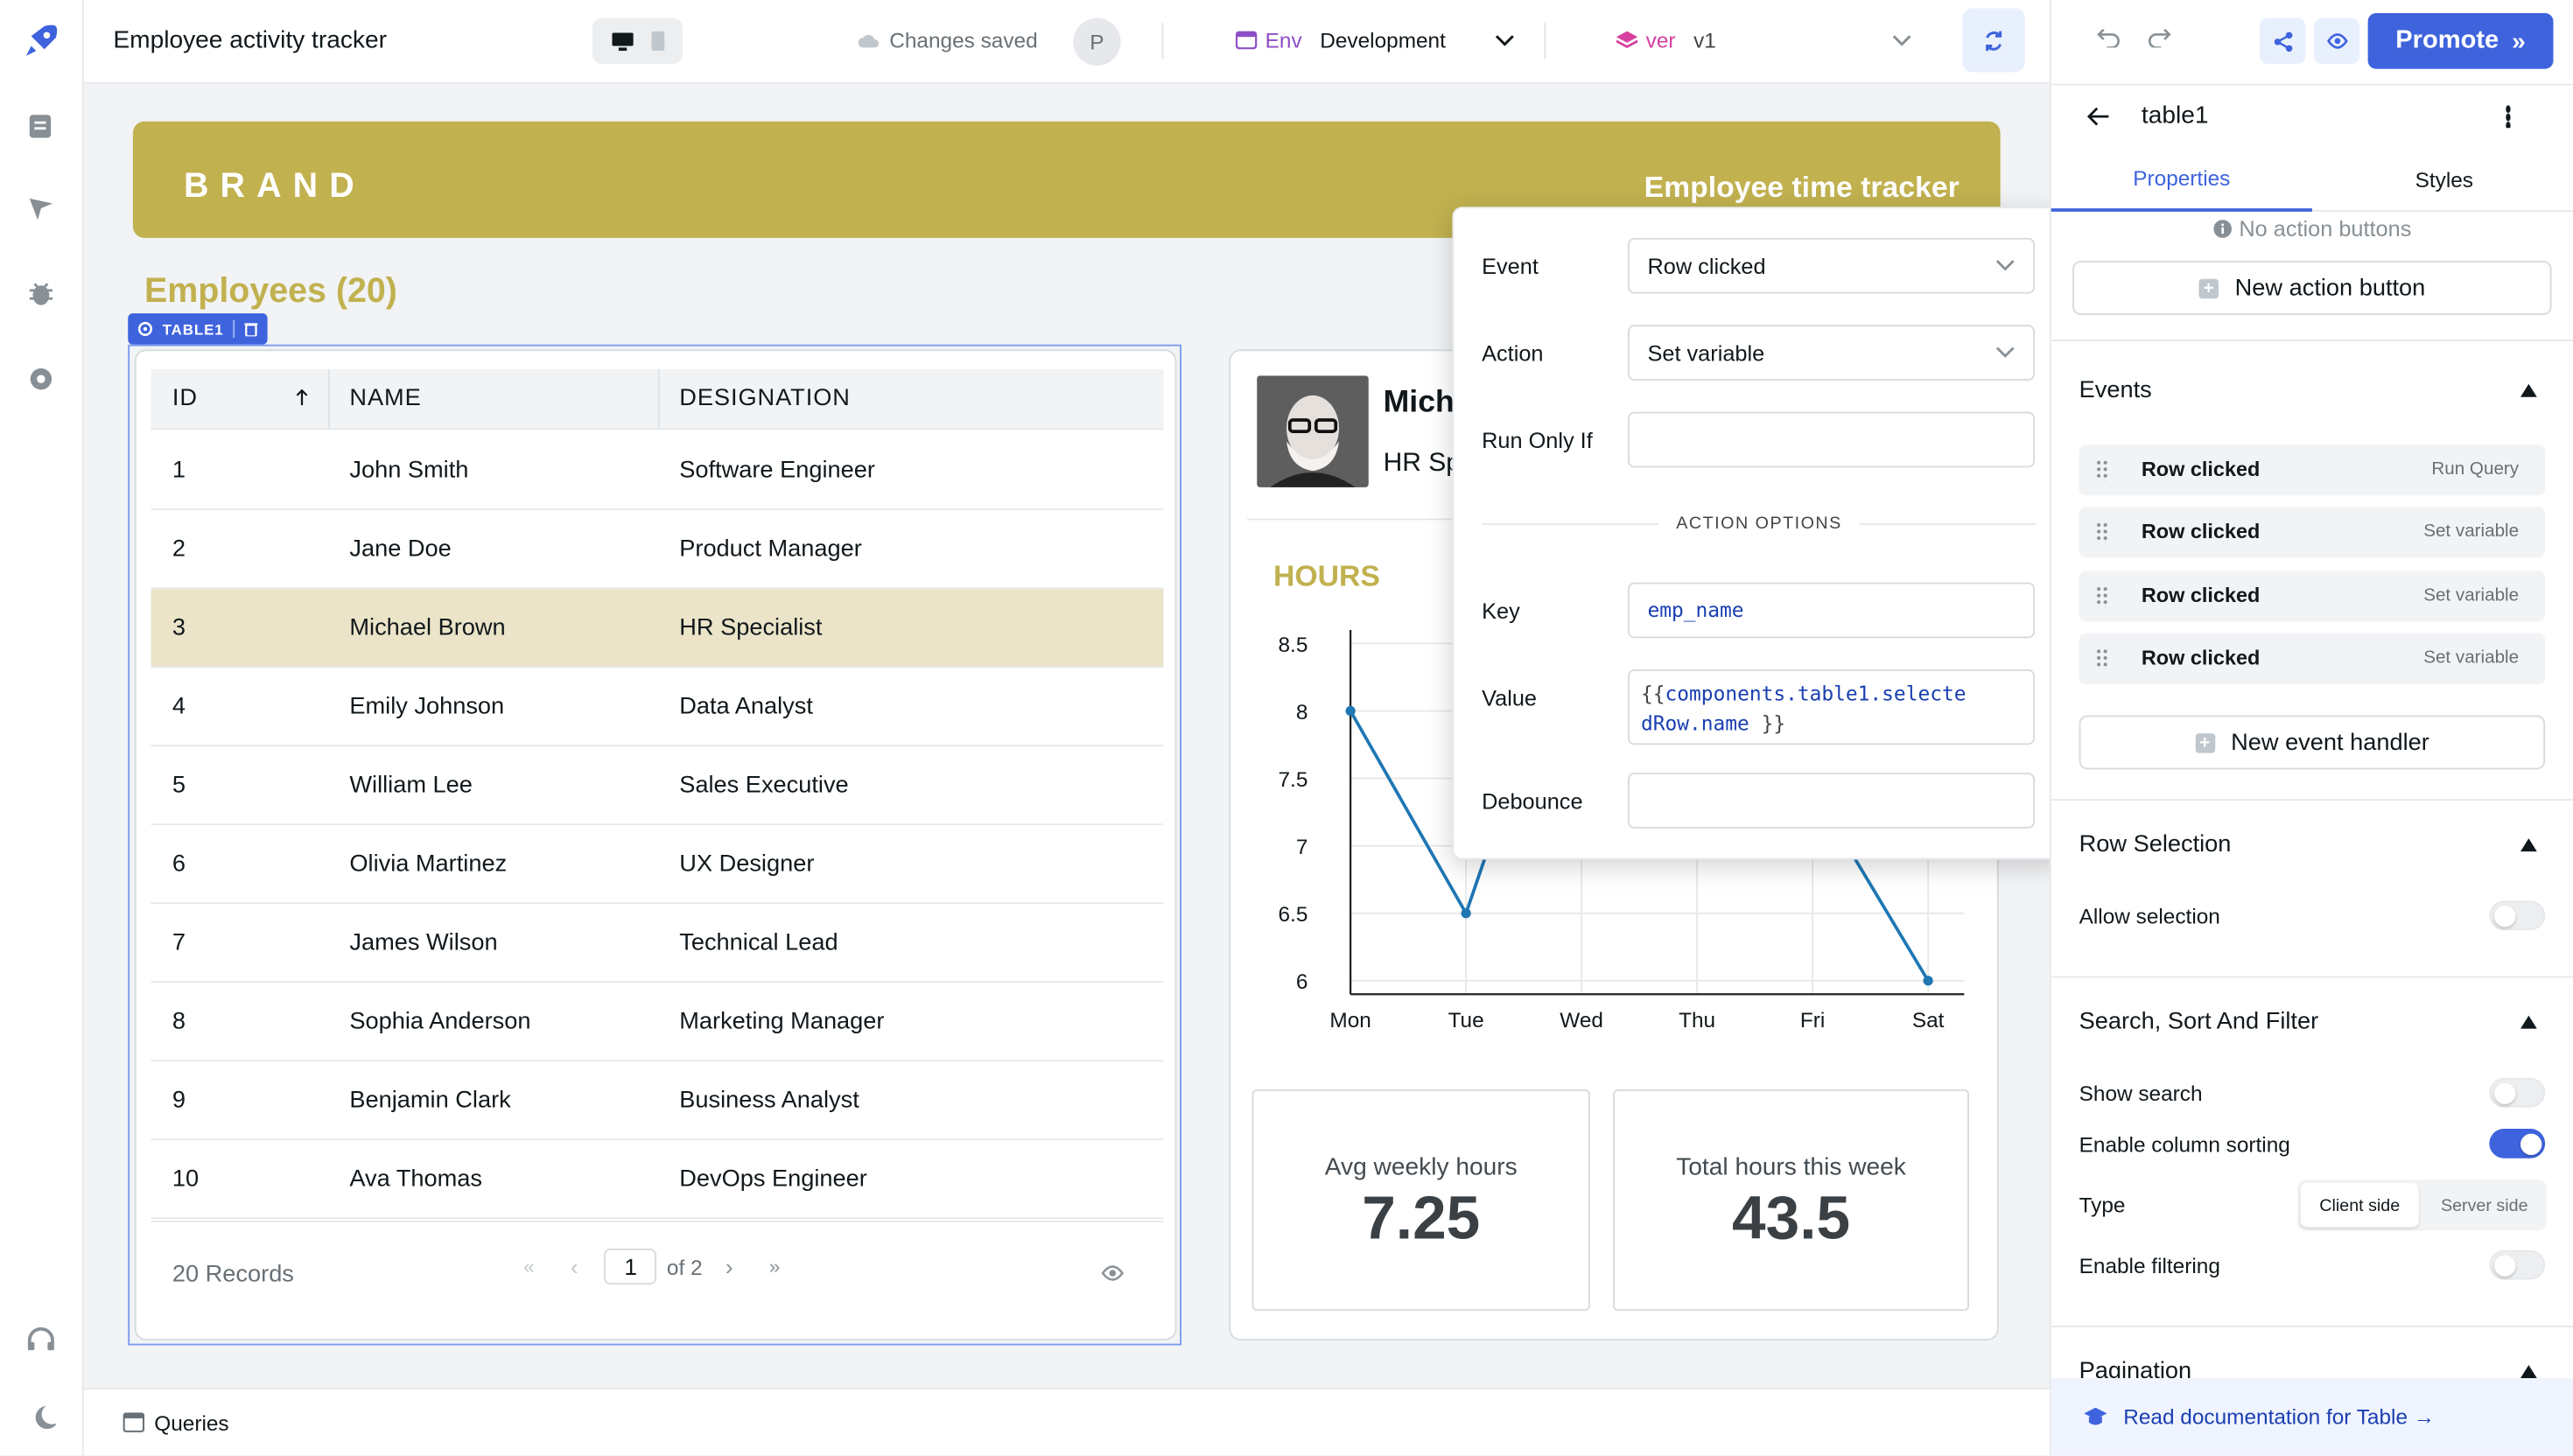 The width and height of the screenshot is (2573, 1456). I want to click on debounce-input, so click(1831, 801).